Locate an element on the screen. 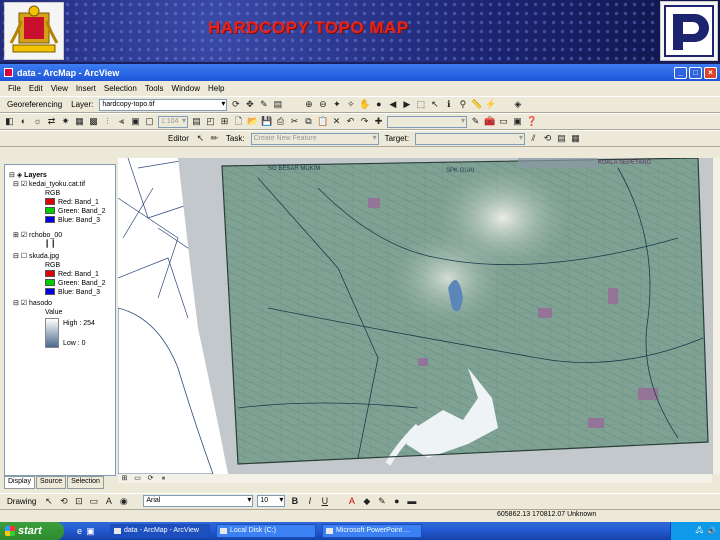  menu-help: Help is located at coordinates (216, 88).